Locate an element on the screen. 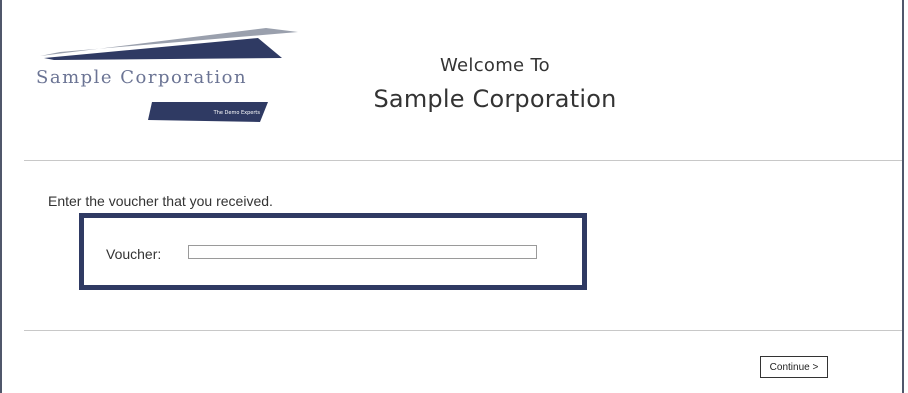 This screenshot has height=393, width=908. instruction-text: Enter the voucher that you received. is located at coordinates (160, 201).